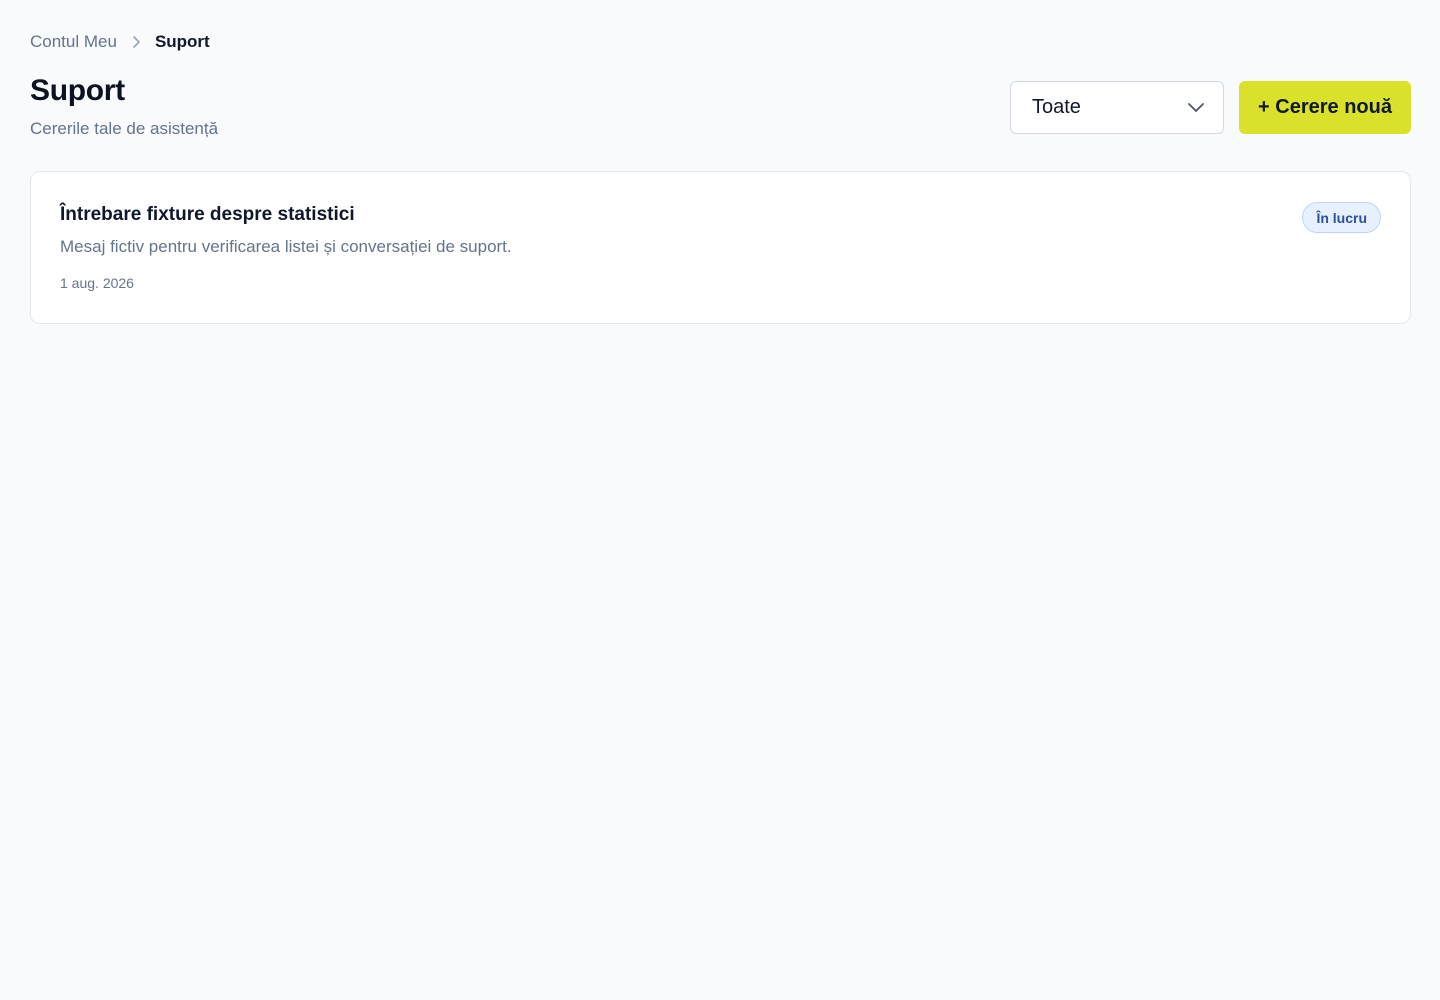  I want to click on page-title: Suport, so click(77, 90).